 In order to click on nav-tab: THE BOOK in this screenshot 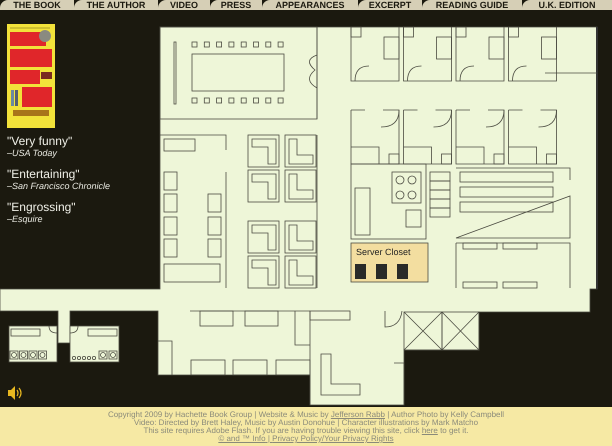, I will do `click(37, 5)`.